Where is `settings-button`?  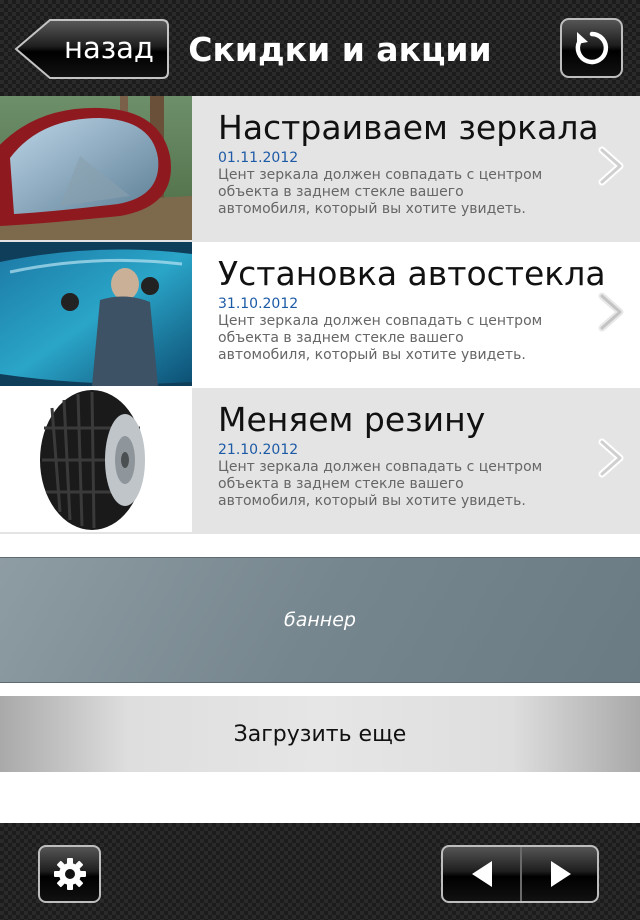
settings-button is located at coordinates (69, 874).